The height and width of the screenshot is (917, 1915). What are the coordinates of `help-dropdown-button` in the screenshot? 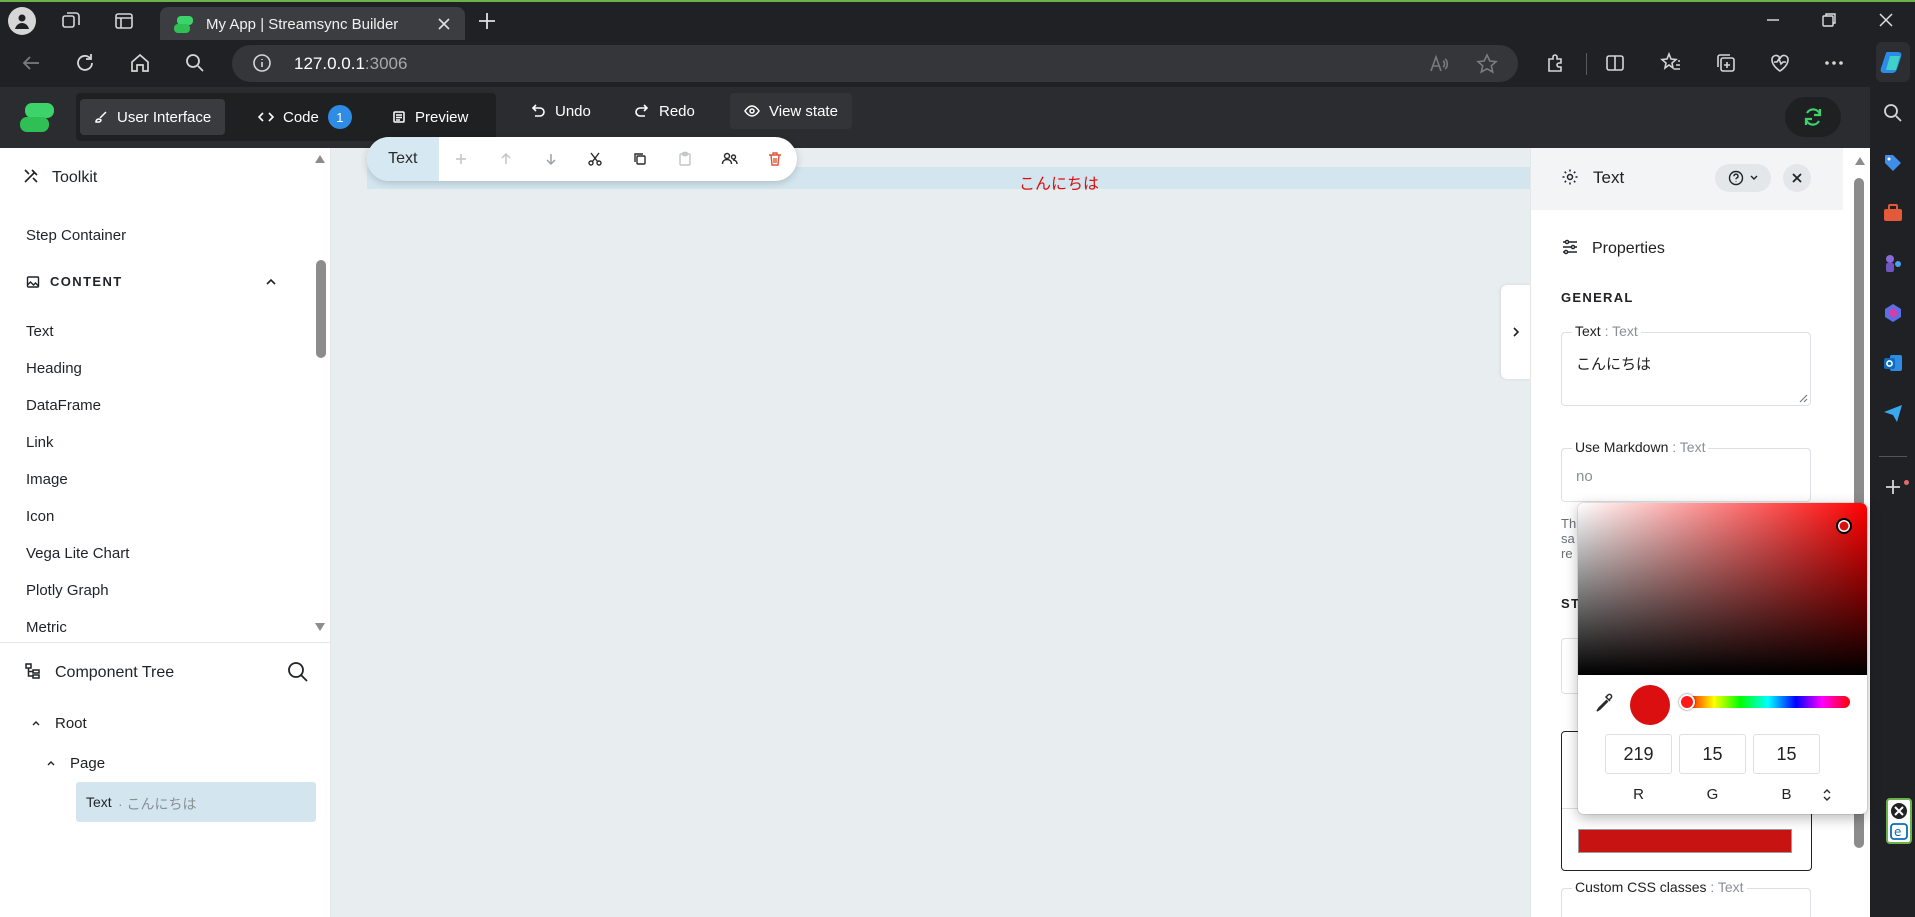 It's located at (1743, 178).